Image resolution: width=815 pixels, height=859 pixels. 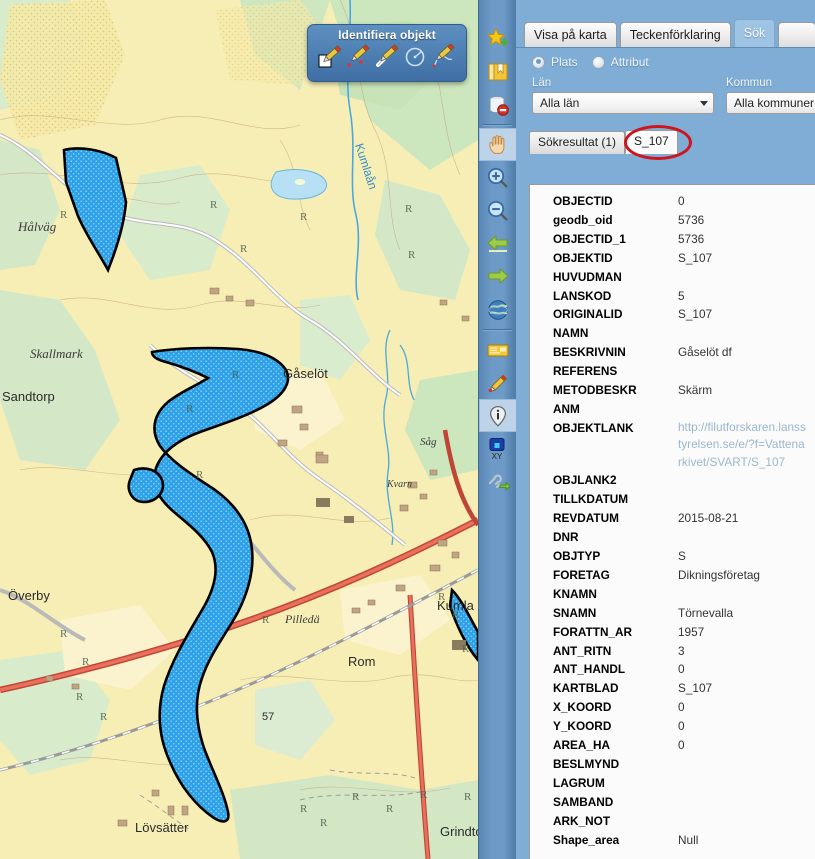 What do you see at coordinates (589, 352) in the screenshot?
I see `attribute-key: BESKRIVNIN` at bounding box center [589, 352].